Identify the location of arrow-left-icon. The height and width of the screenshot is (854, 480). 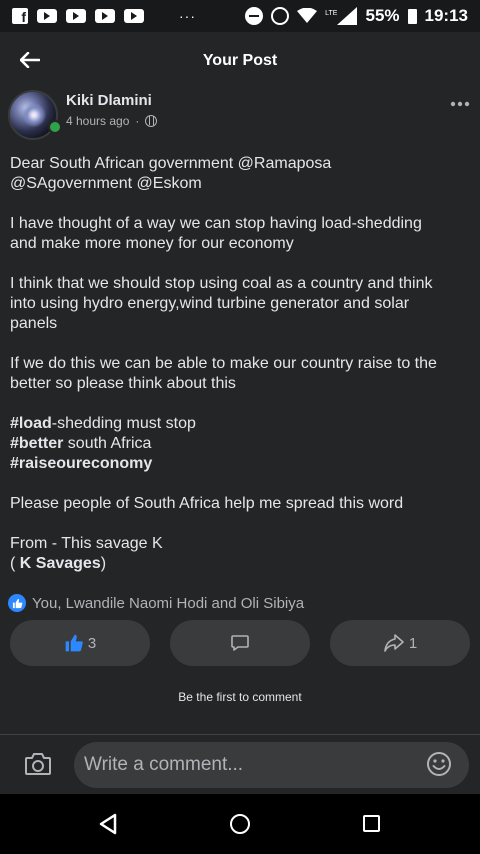
(30, 60).